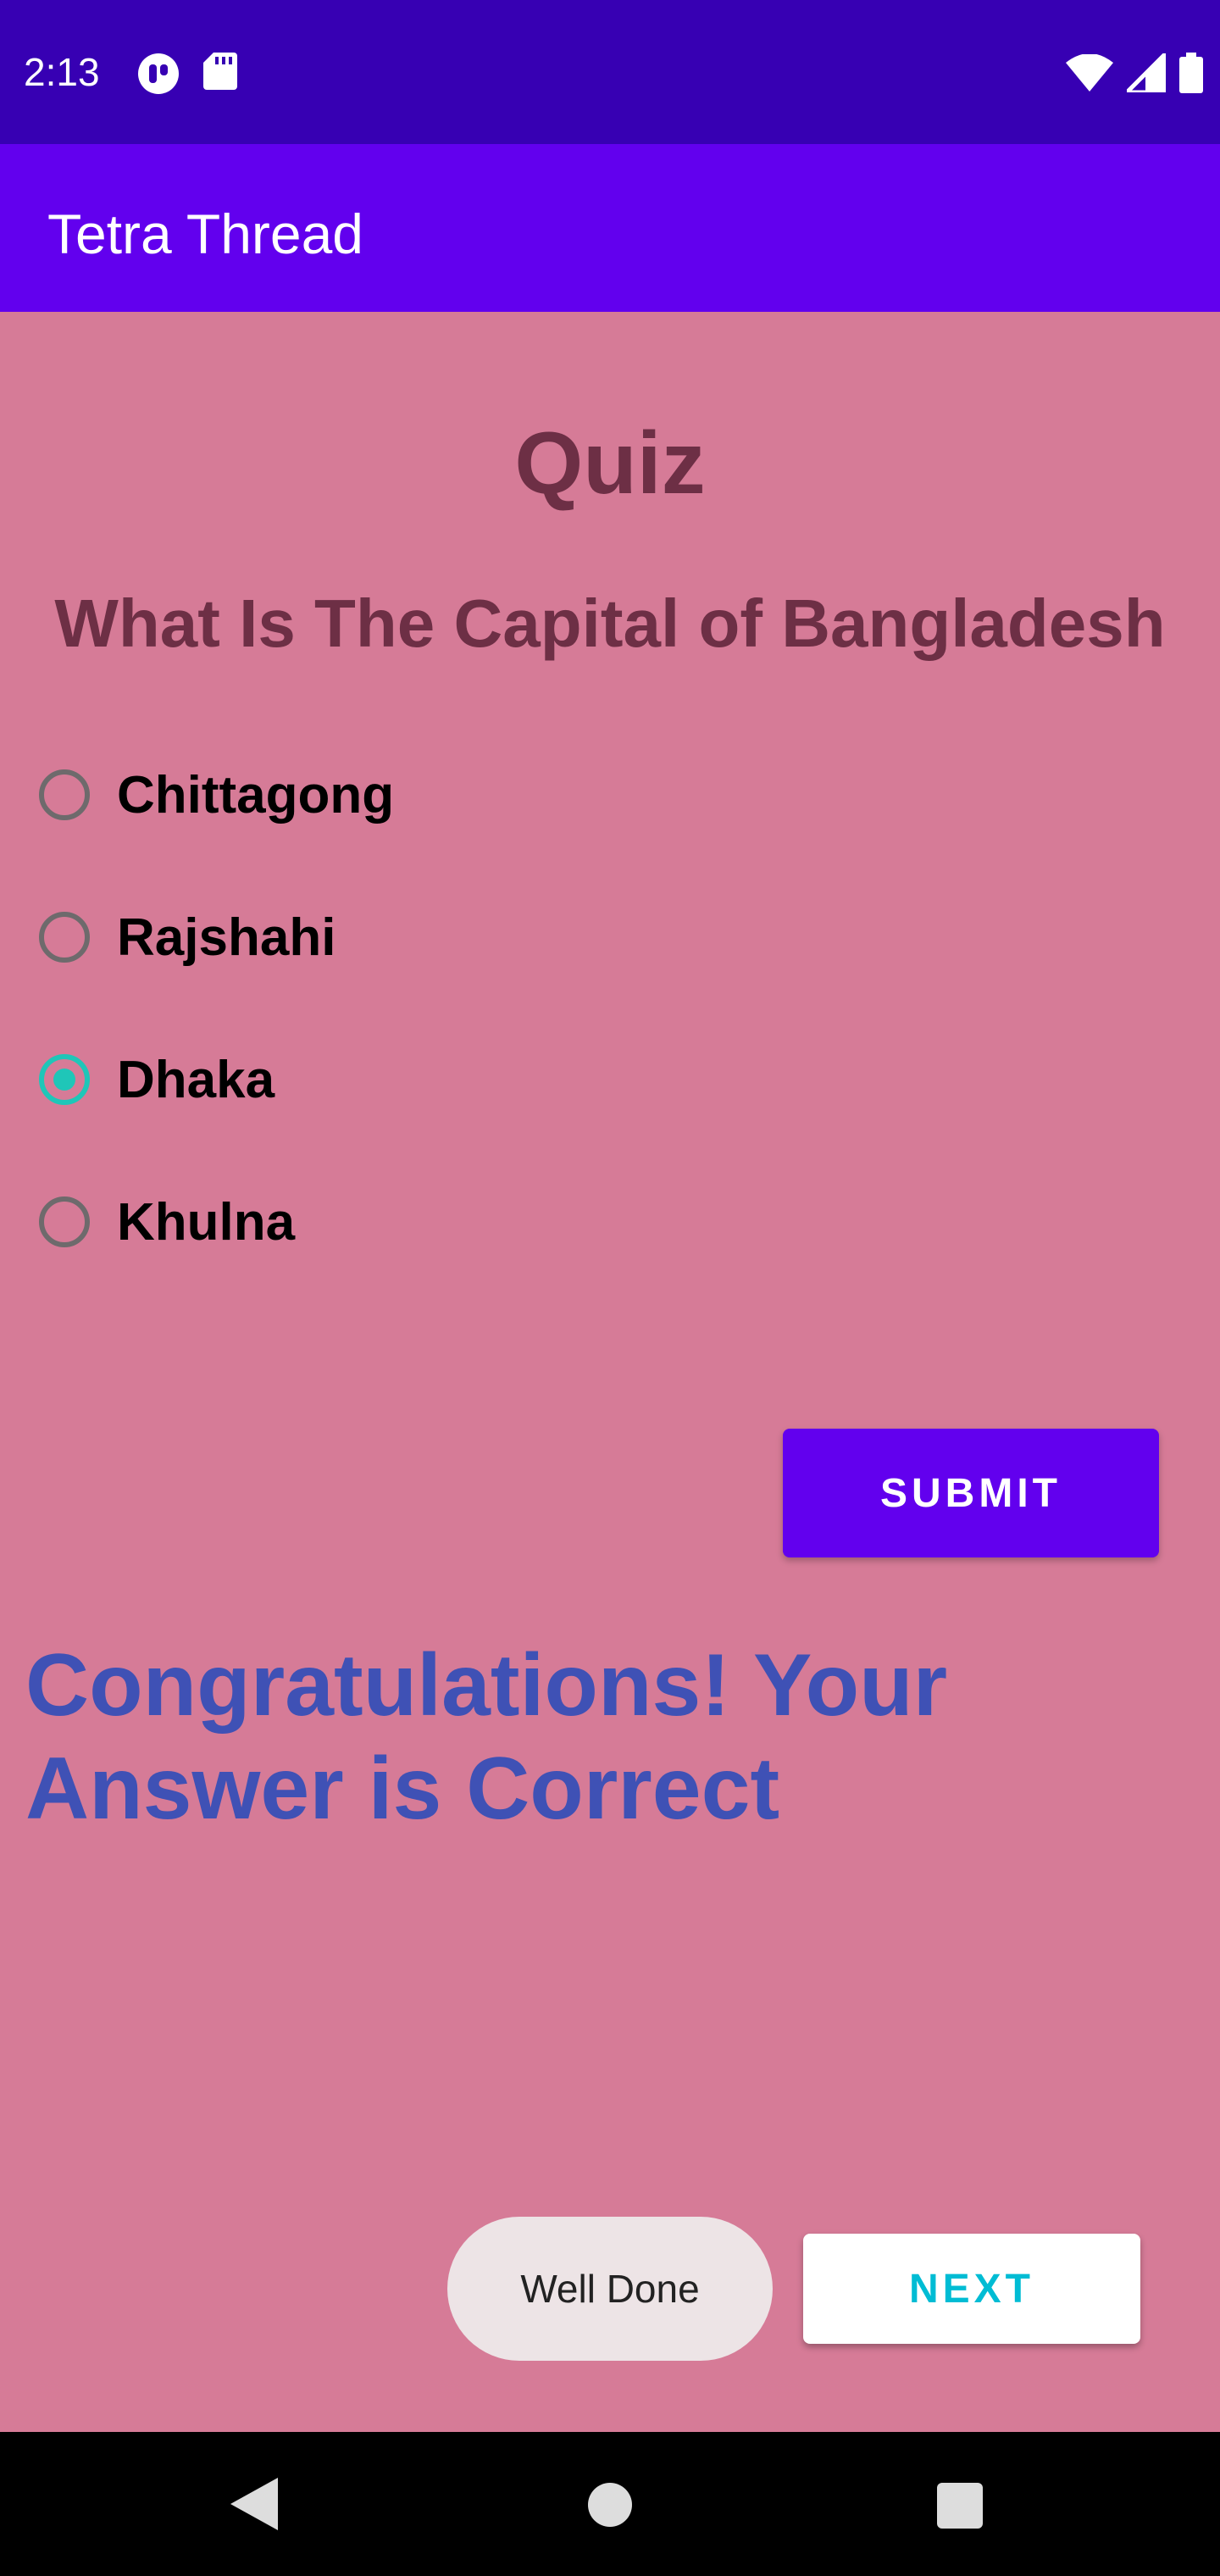 Image resolution: width=1220 pixels, height=2576 pixels. I want to click on status-time: 2:13, so click(62, 72).